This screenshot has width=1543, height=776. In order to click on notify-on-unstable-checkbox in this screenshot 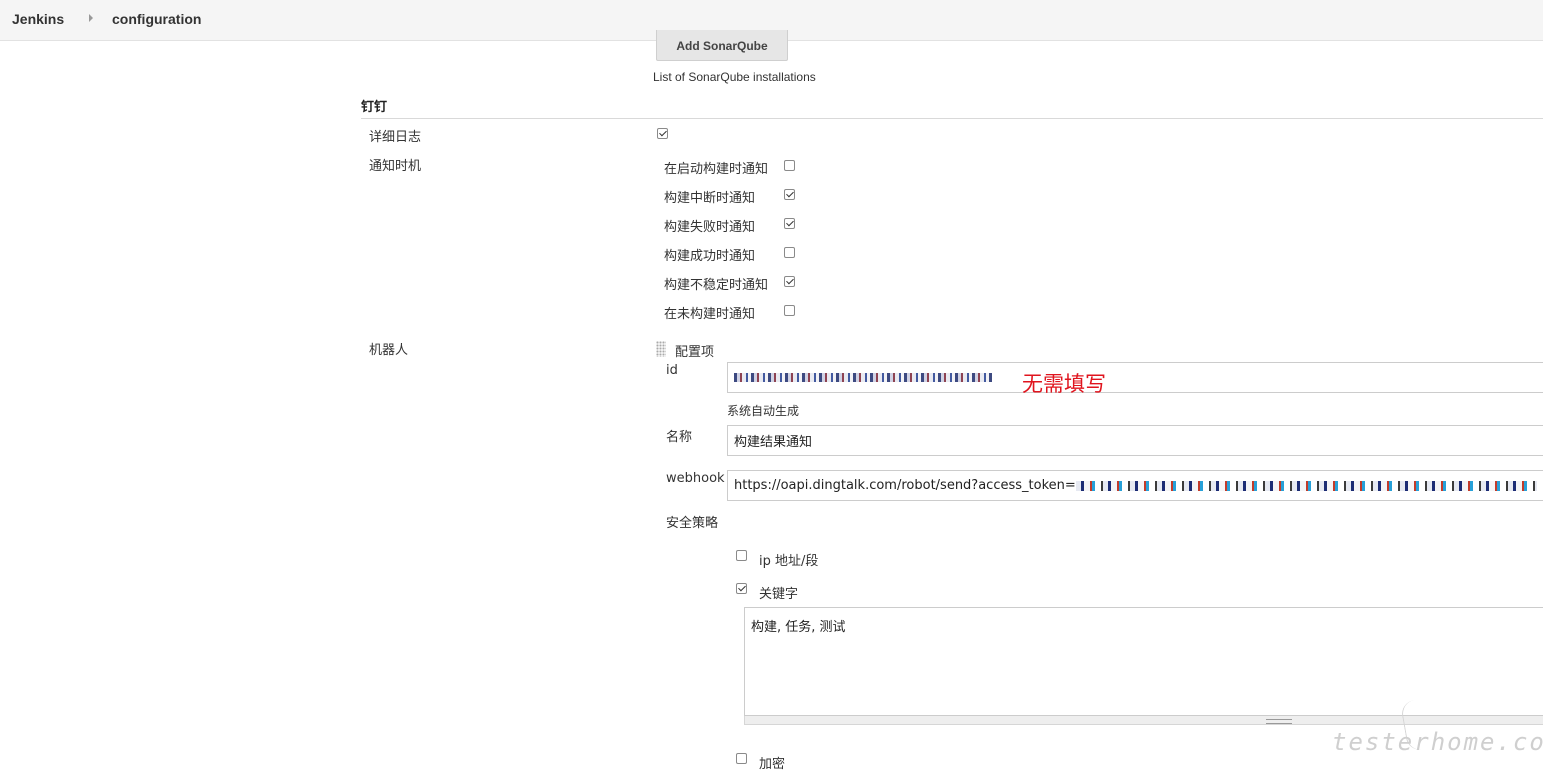, I will do `click(789, 281)`.